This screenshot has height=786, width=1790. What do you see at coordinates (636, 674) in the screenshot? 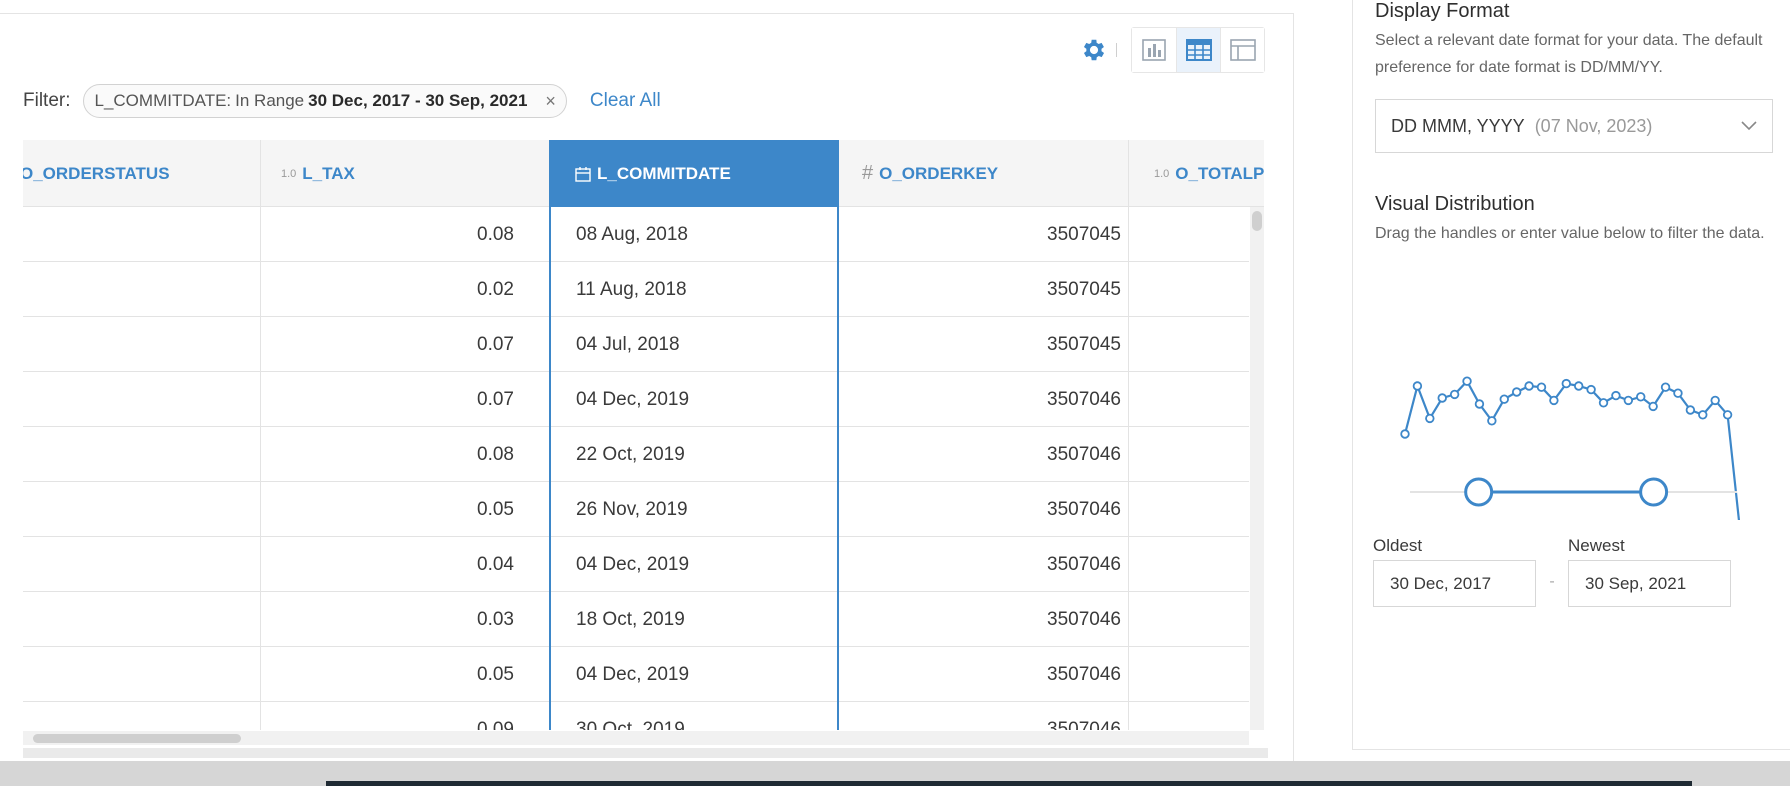
I see `table-row: 0.05 04 Dec, 2019 3507046` at bounding box center [636, 674].